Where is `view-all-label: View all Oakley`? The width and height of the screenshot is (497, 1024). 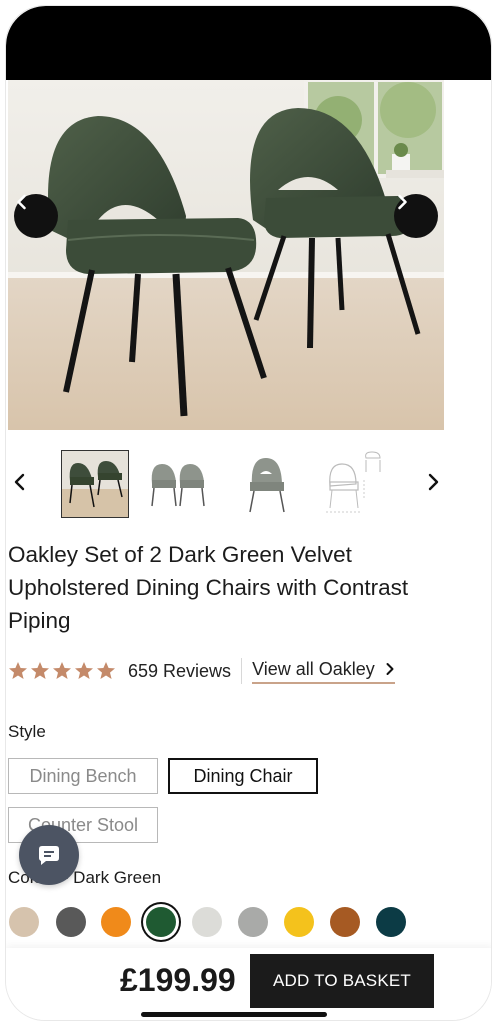
view-all-label: View all Oakley is located at coordinates (313, 668).